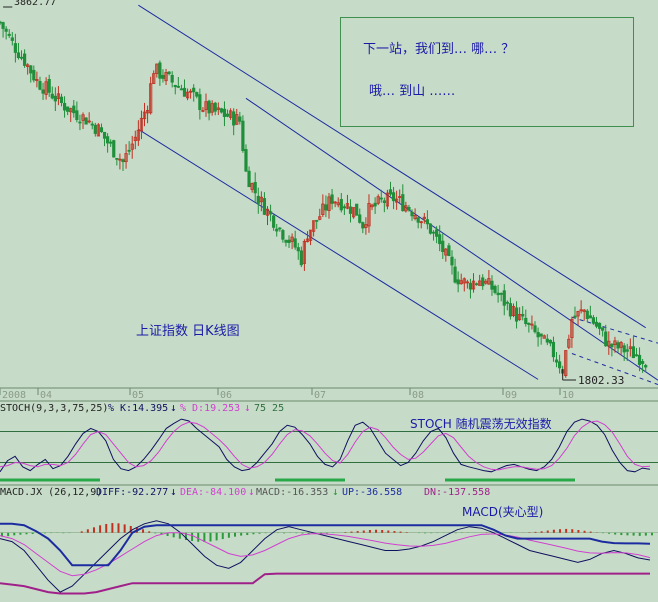  Describe the element at coordinates (14, 395) in the screenshot. I see `x-tick-label: 2008` at that location.